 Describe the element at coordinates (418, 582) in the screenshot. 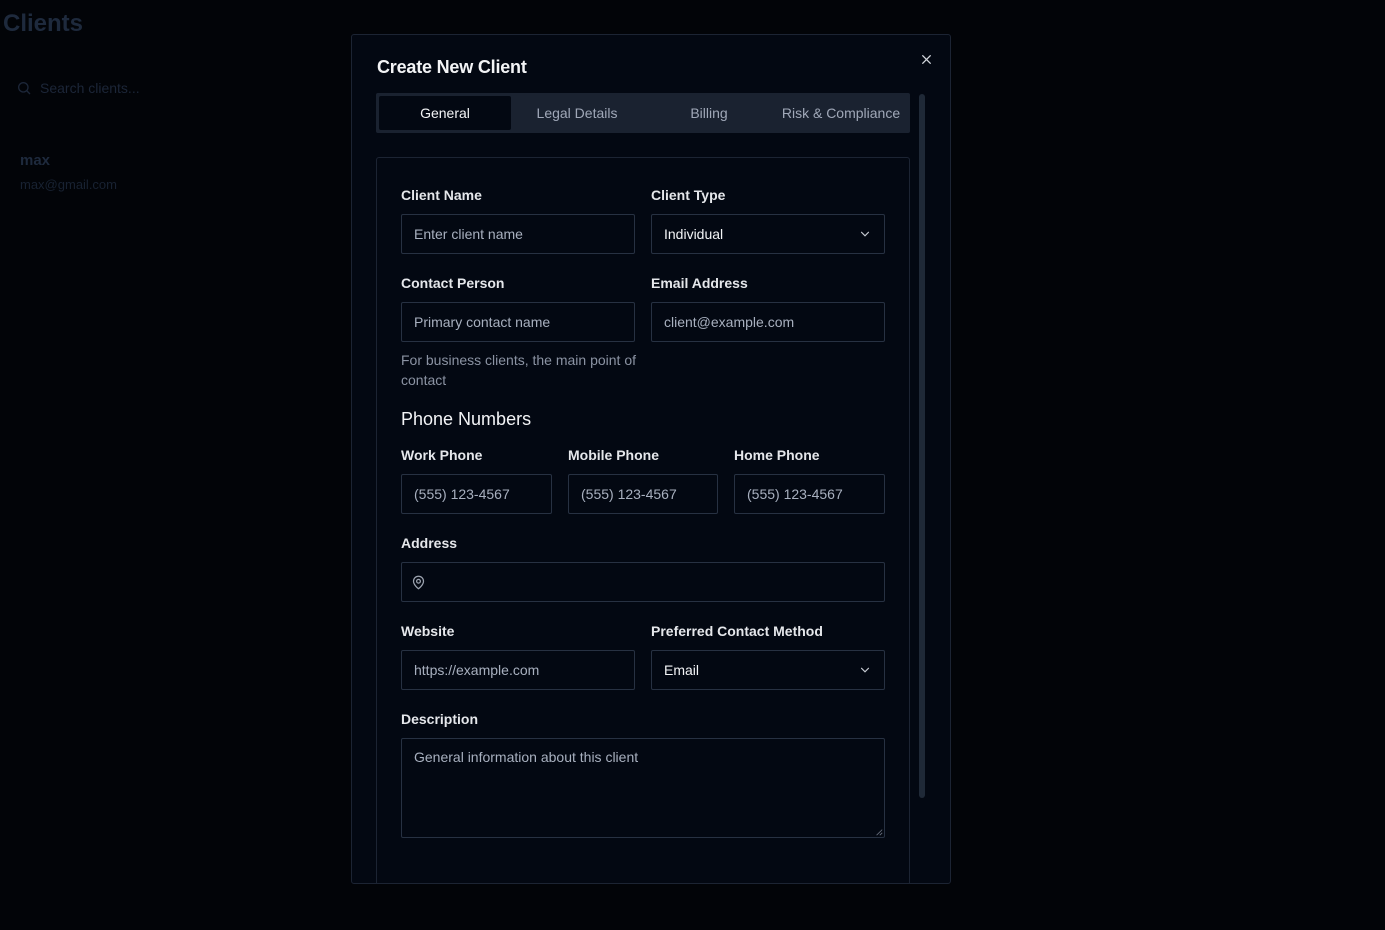

I see `map-pin-icon` at that location.